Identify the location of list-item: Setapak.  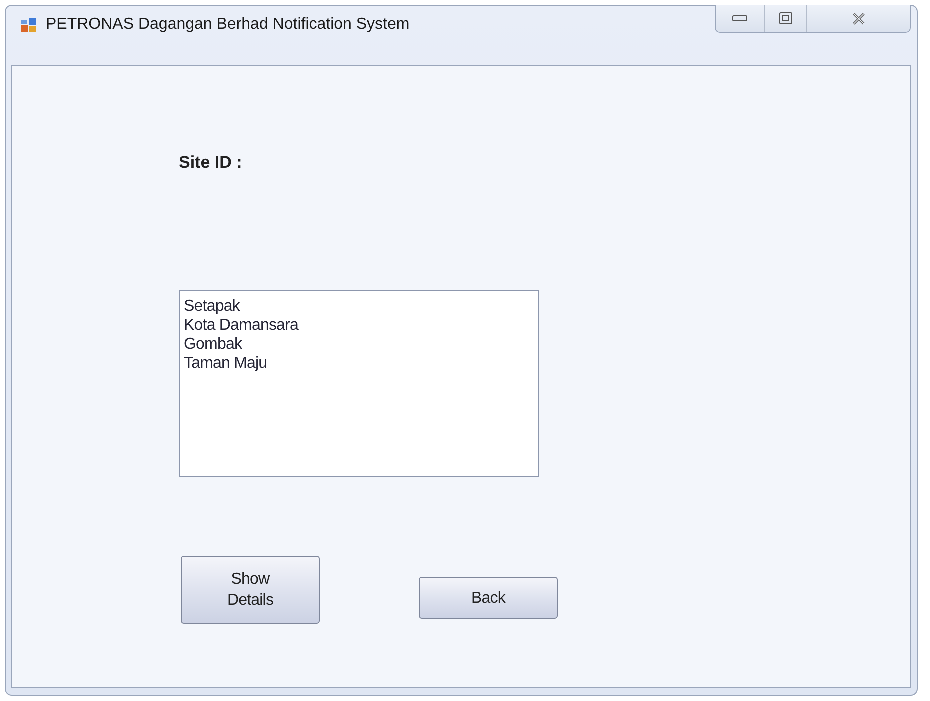
(212, 306).